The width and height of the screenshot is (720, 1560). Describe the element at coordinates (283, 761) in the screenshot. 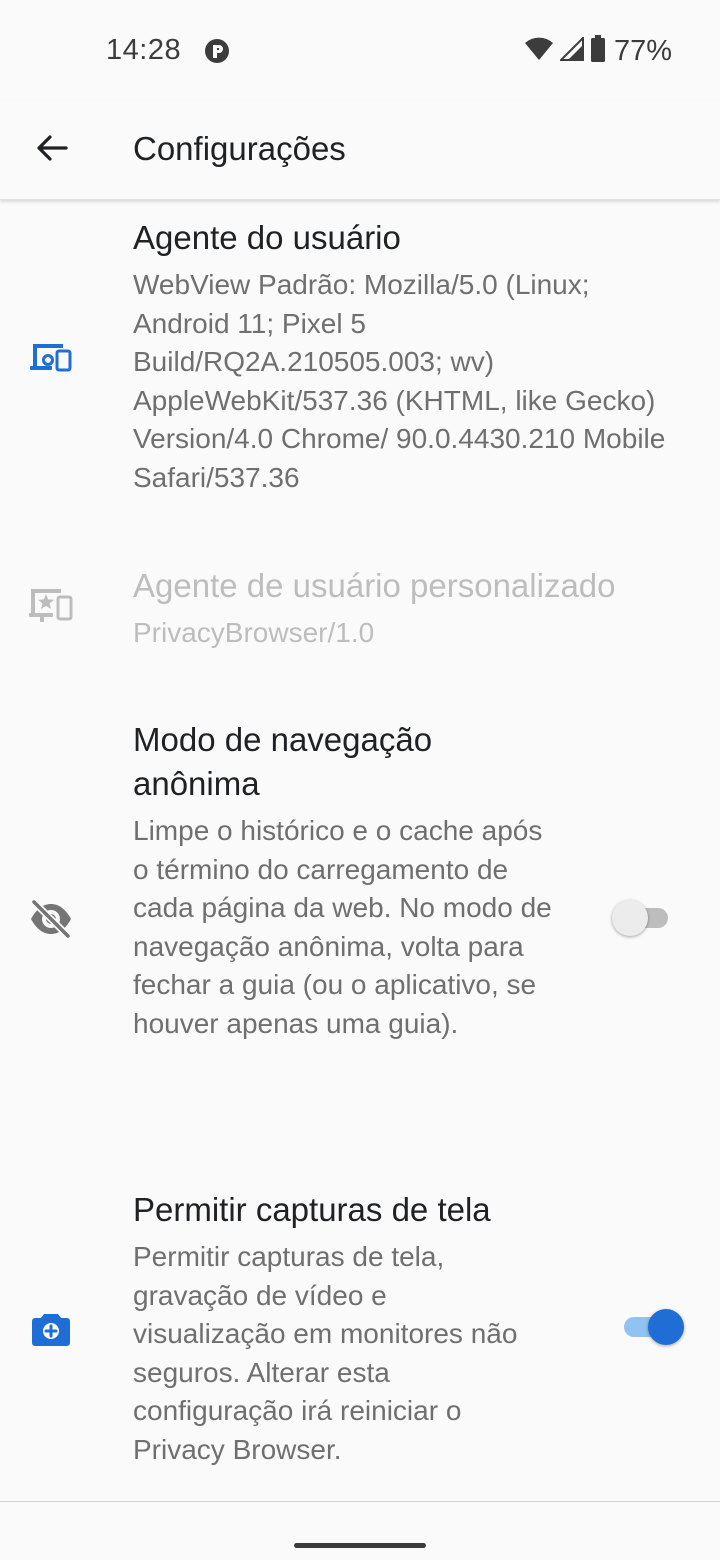

I see `pref-title: Modo de navegação anônima` at that location.